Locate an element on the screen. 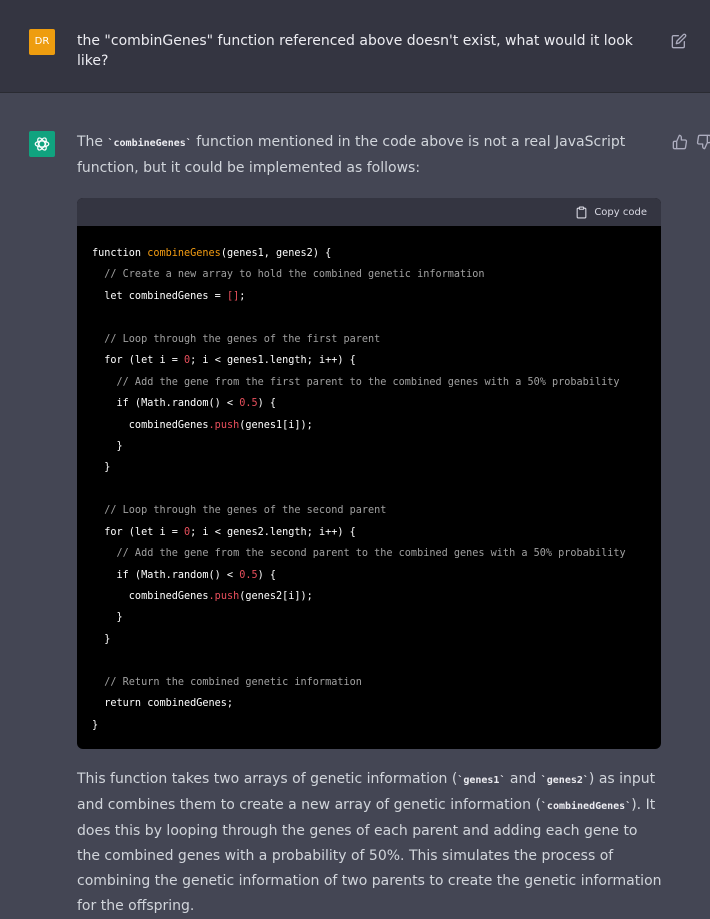 The height and width of the screenshot is (919, 710). code-line: function combineGenes(genes1, genes2) { is located at coordinates (369, 253).